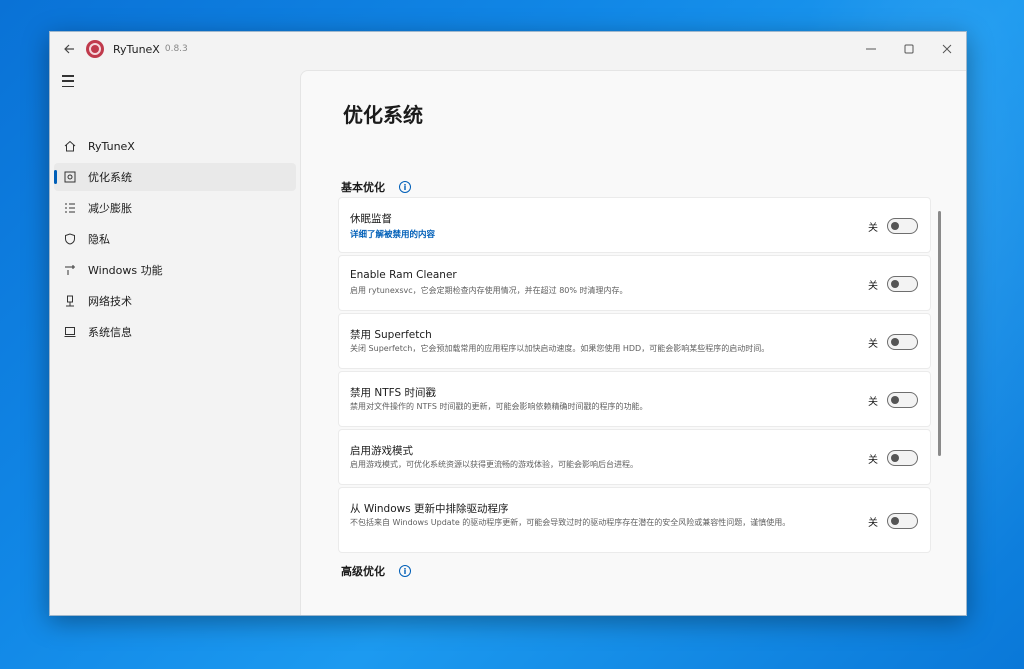 The image size is (1024, 669). What do you see at coordinates (175, 614) in the screenshot?
I see `sidebar-item-settings: 设置` at bounding box center [175, 614].